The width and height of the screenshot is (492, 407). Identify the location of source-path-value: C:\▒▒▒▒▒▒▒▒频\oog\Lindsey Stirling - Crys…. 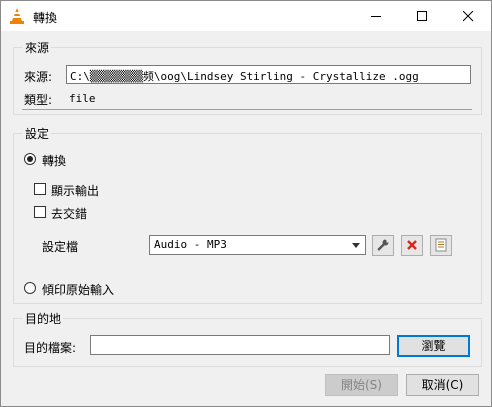
(244, 76).